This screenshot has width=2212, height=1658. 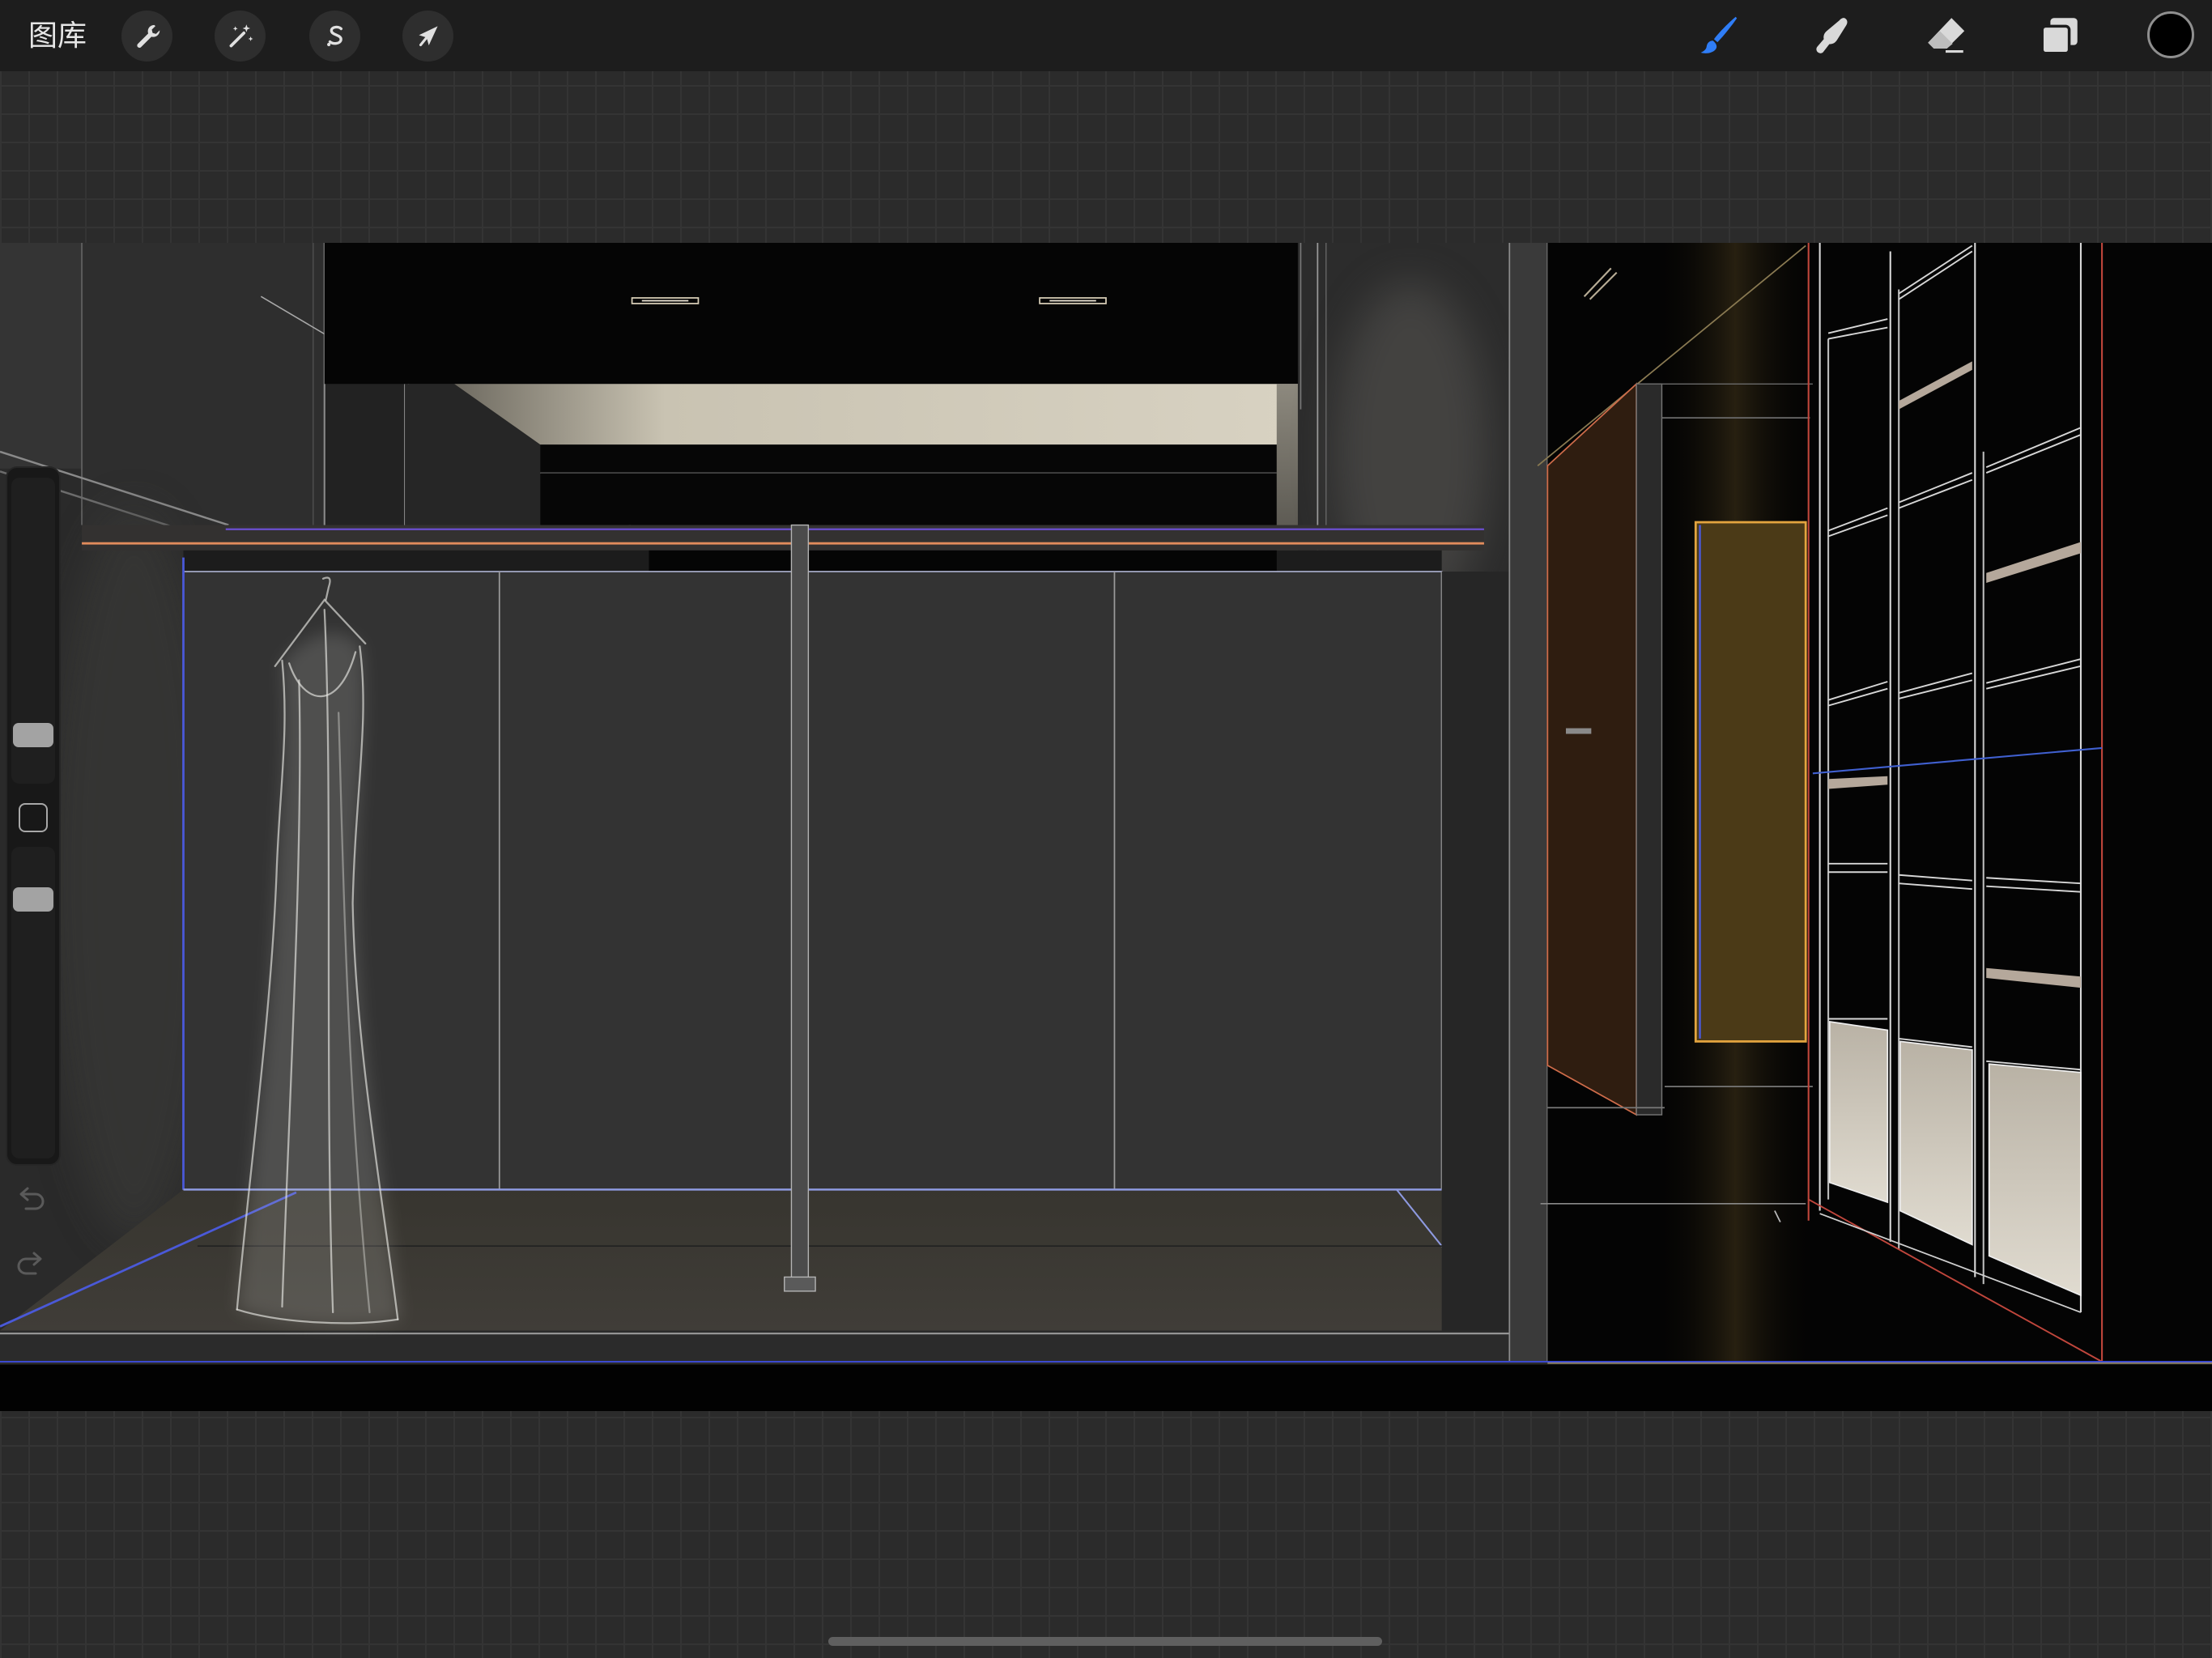 What do you see at coordinates (876, 414) in the screenshot?
I see `cove-light-strip` at bounding box center [876, 414].